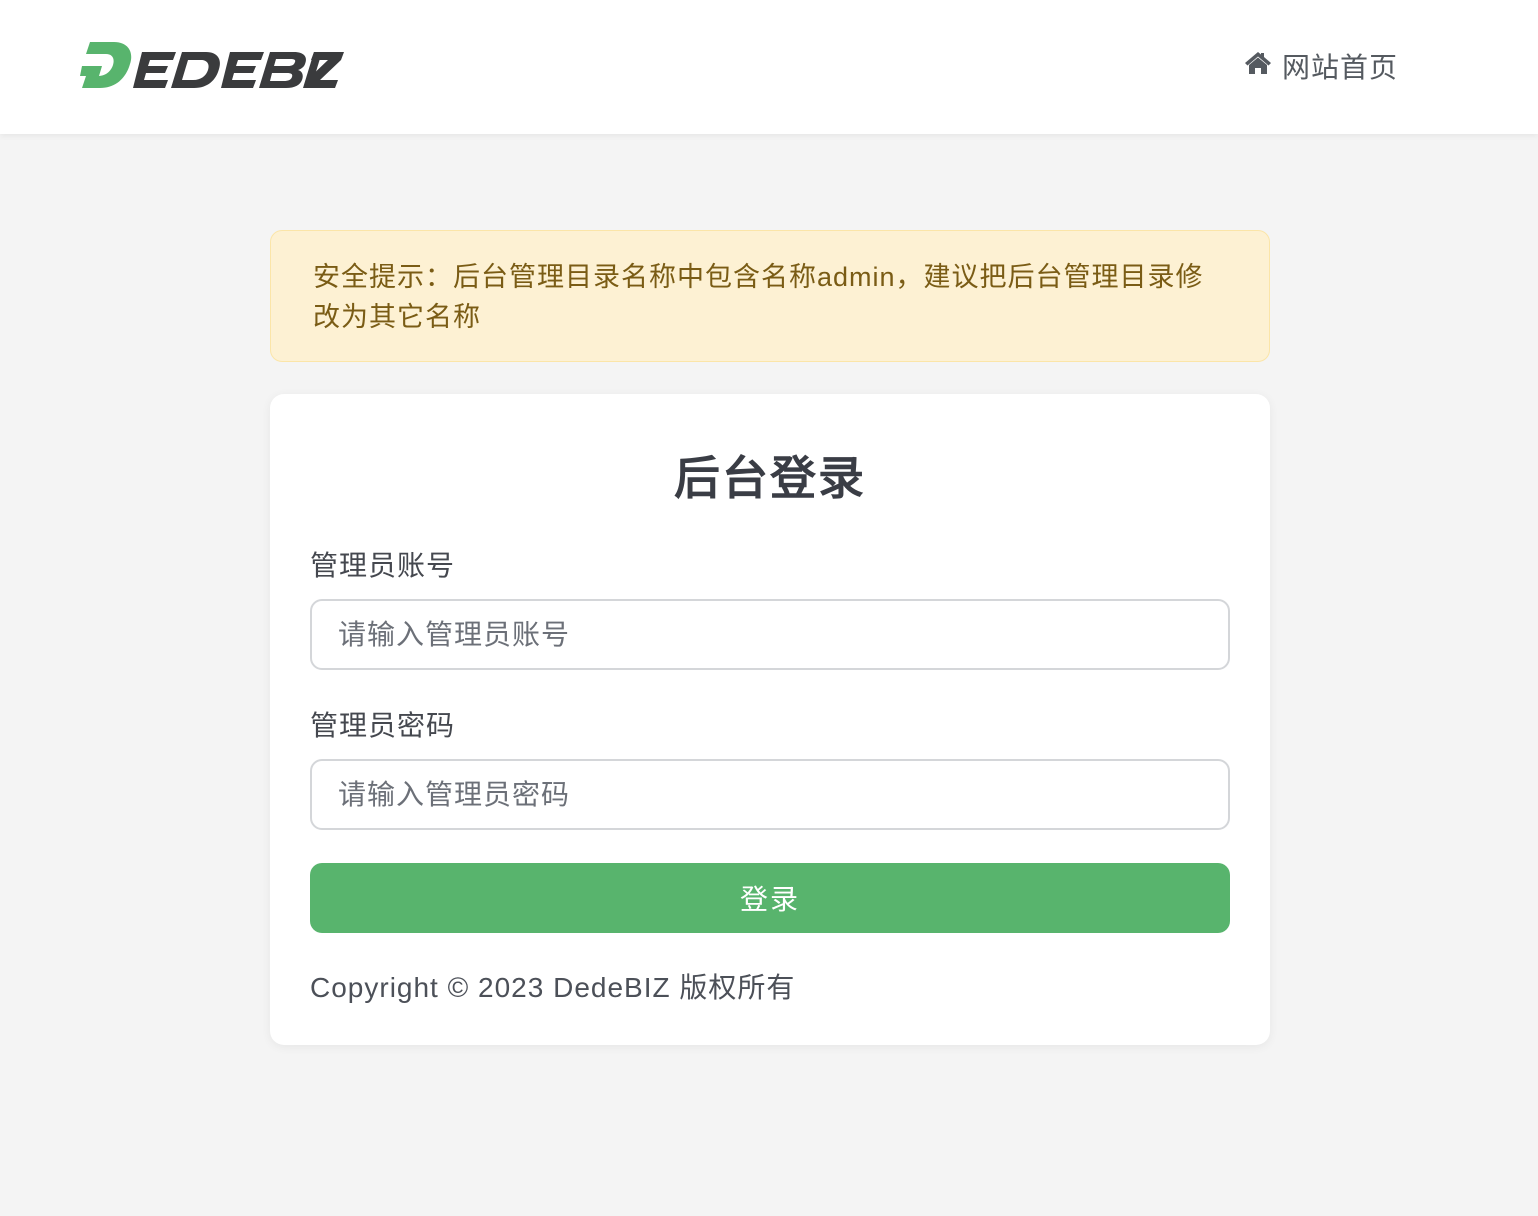 This screenshot has height=1216, width=1538. I want to click on password-input, so click(770, 794).